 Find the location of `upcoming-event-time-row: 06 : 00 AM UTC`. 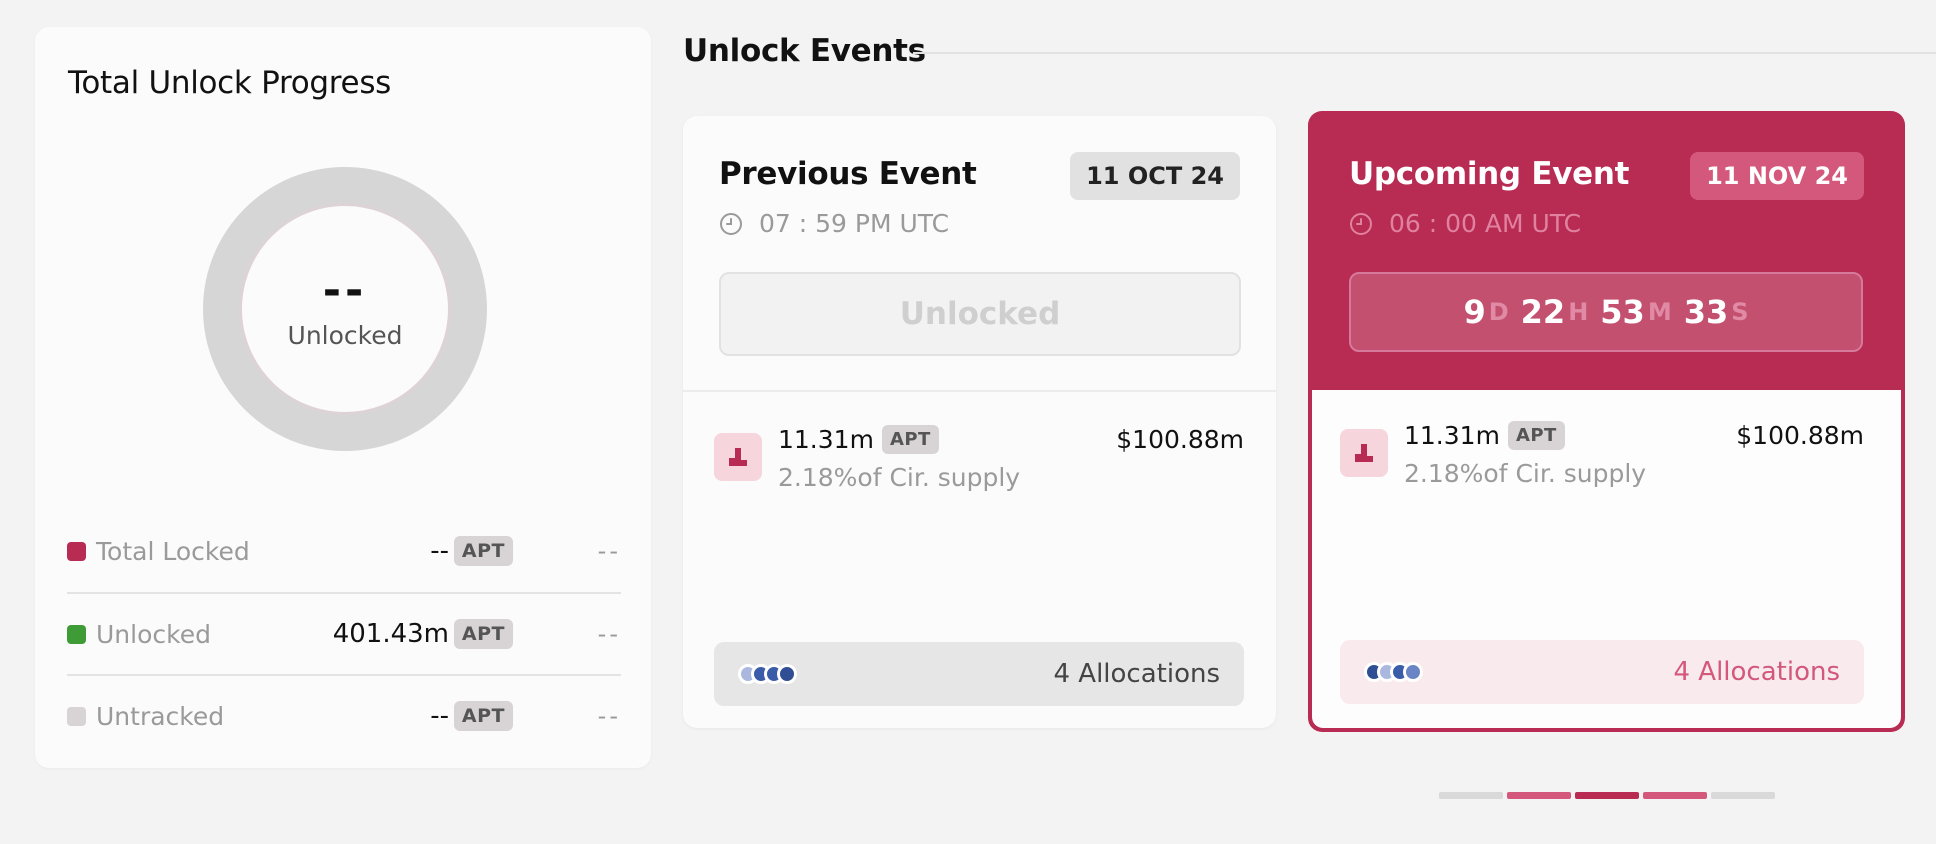

upcoming-event-time-row: 06 : 00 AM UTC is located at coordinates (1465, 223).